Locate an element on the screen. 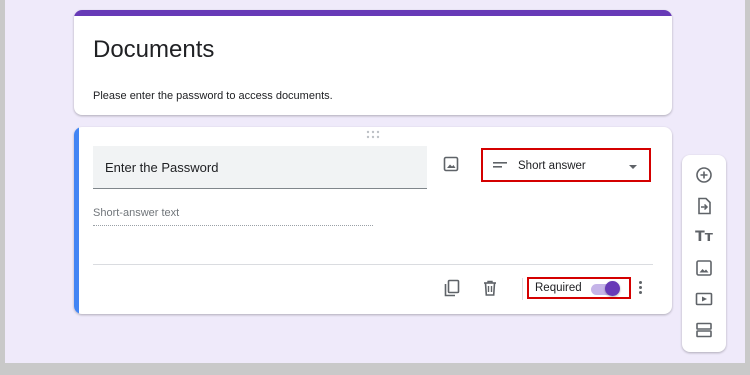  question-type-dropdown: Short answer is located at coordinates (566, 165).